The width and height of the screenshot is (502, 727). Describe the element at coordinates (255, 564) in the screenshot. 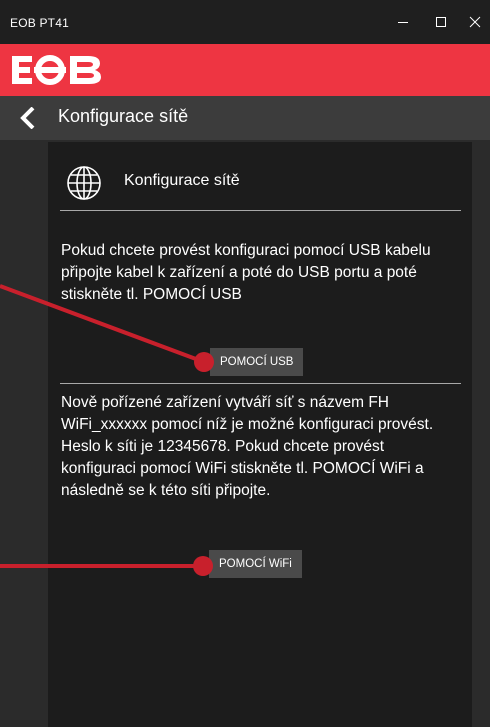

I see `wifi-config-button: POMOCÍ WiFi` at that location.